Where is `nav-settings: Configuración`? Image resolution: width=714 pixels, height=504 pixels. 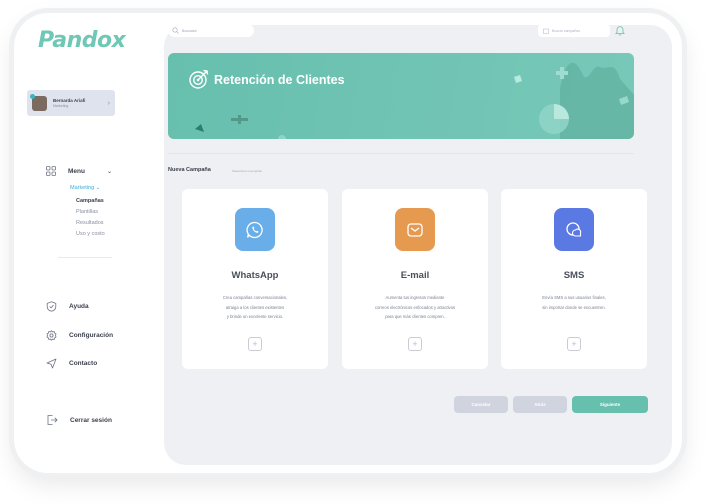
nav-settings: Configuración is located at coordinates (79, 335).